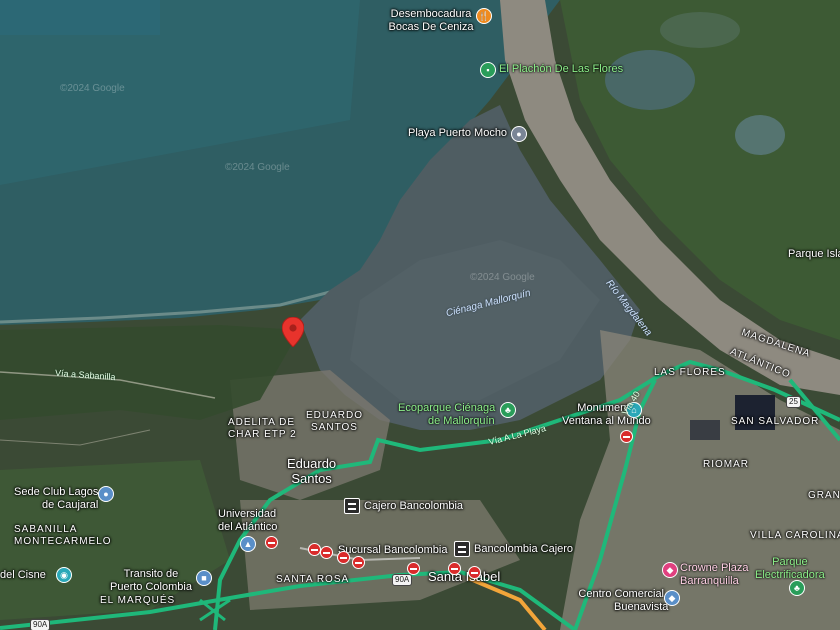  I want to click on poi-label: Universidad, so click(247, 514).